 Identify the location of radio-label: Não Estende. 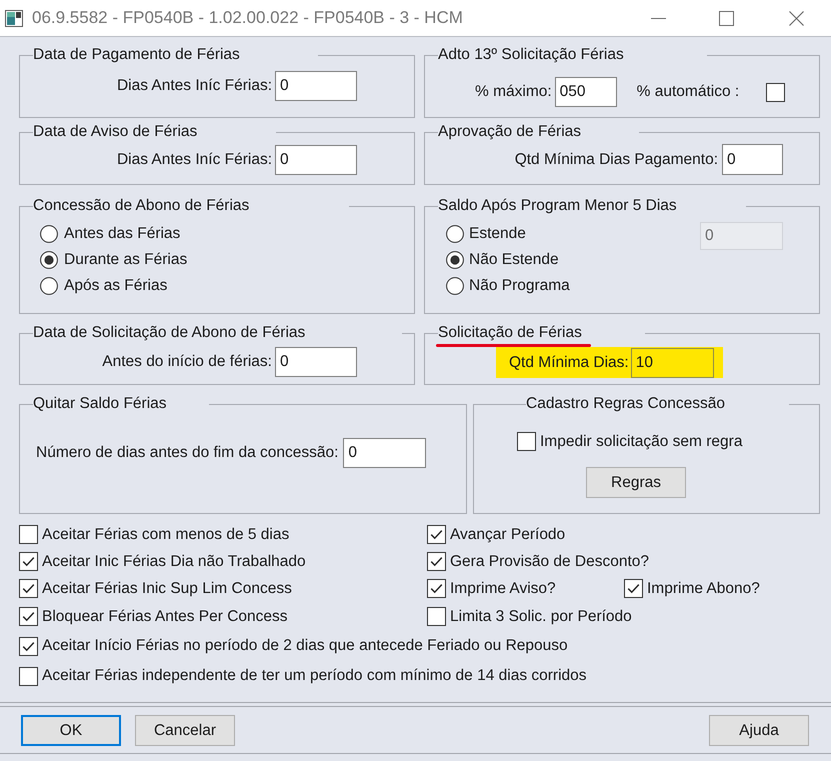
(514, 260).